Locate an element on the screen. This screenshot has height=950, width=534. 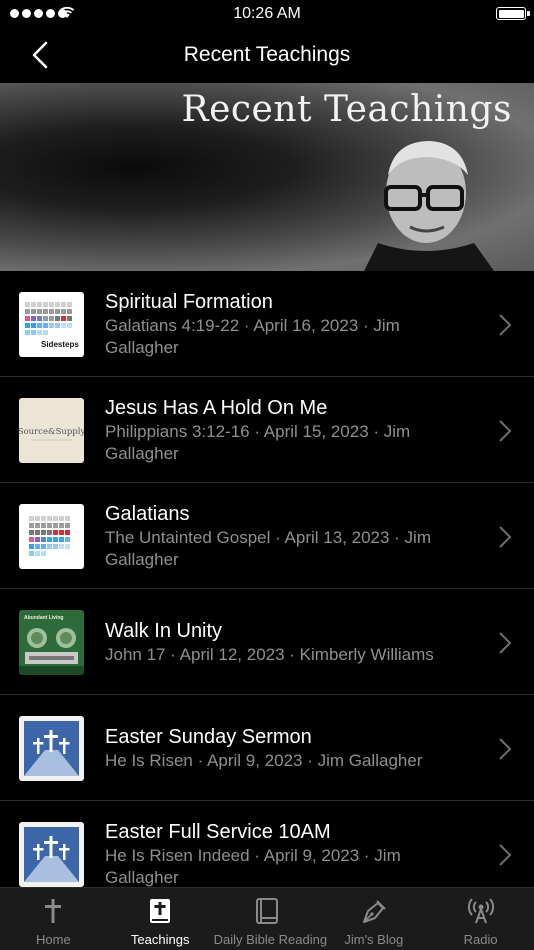
status-bar: 10:26 AM is located at coordinates (267, 14).